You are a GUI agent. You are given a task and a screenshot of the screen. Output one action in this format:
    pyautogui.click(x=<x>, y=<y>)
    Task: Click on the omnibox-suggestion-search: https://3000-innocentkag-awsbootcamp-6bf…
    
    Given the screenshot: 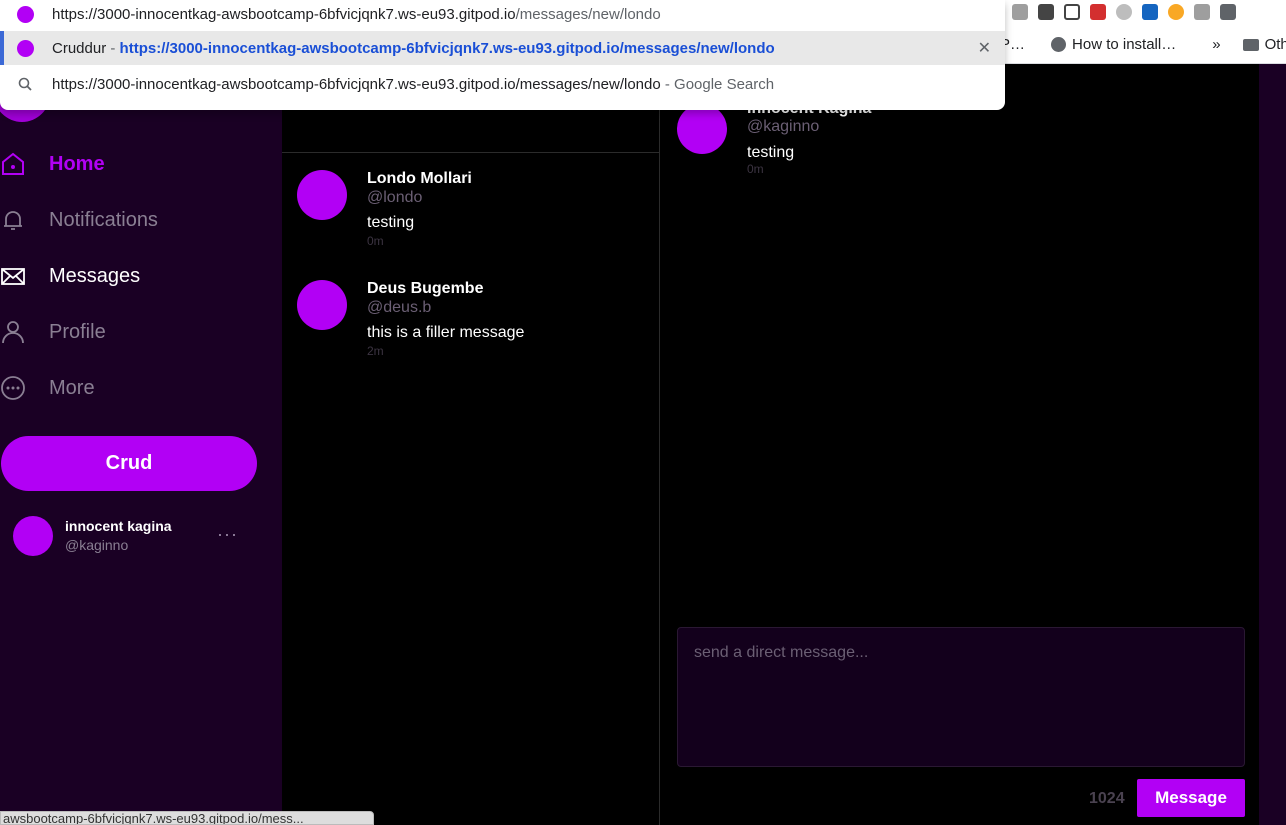 What is the action you would take?
    pyautogui.click(x=502, y=84)
    